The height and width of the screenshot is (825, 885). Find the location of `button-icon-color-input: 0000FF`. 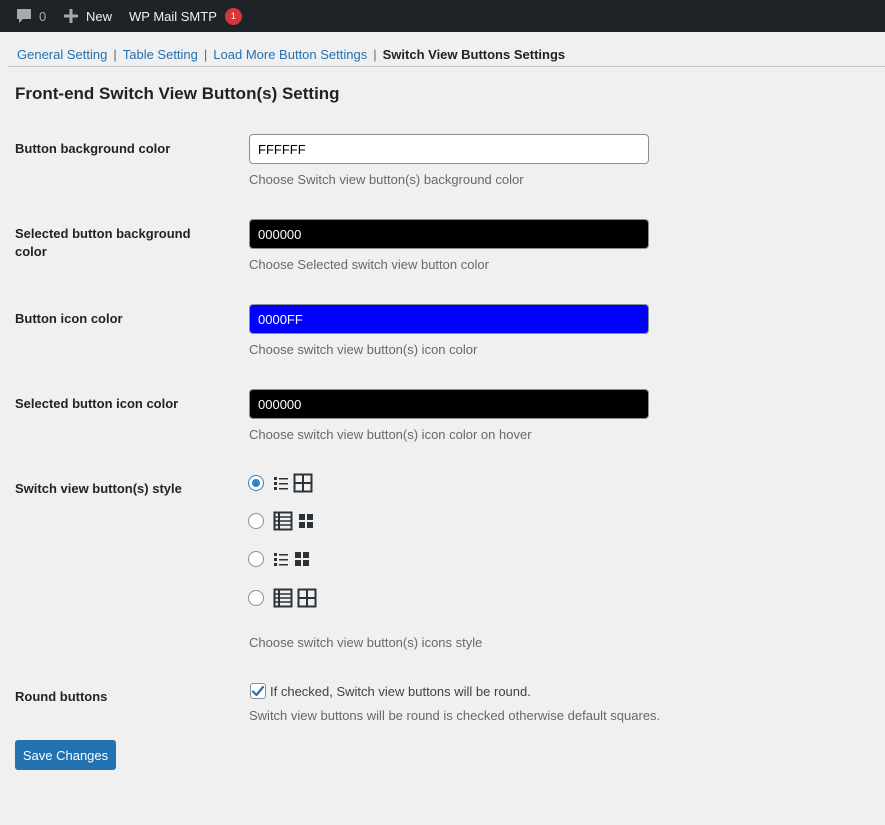

button-icon-color-input: 0000FF is located at coordinates (449, 319).